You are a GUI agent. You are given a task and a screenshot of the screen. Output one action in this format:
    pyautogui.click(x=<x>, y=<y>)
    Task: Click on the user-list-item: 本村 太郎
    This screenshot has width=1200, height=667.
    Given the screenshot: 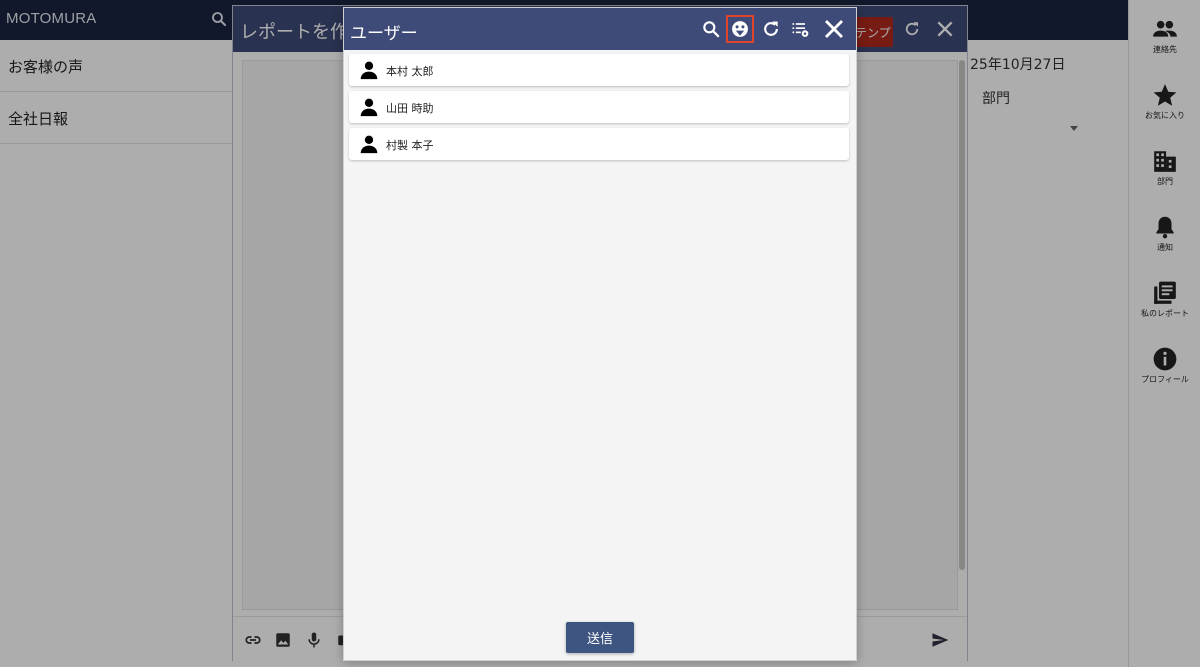 What is the action you would take?
    pyautogui.click(x=599, y=70)
    